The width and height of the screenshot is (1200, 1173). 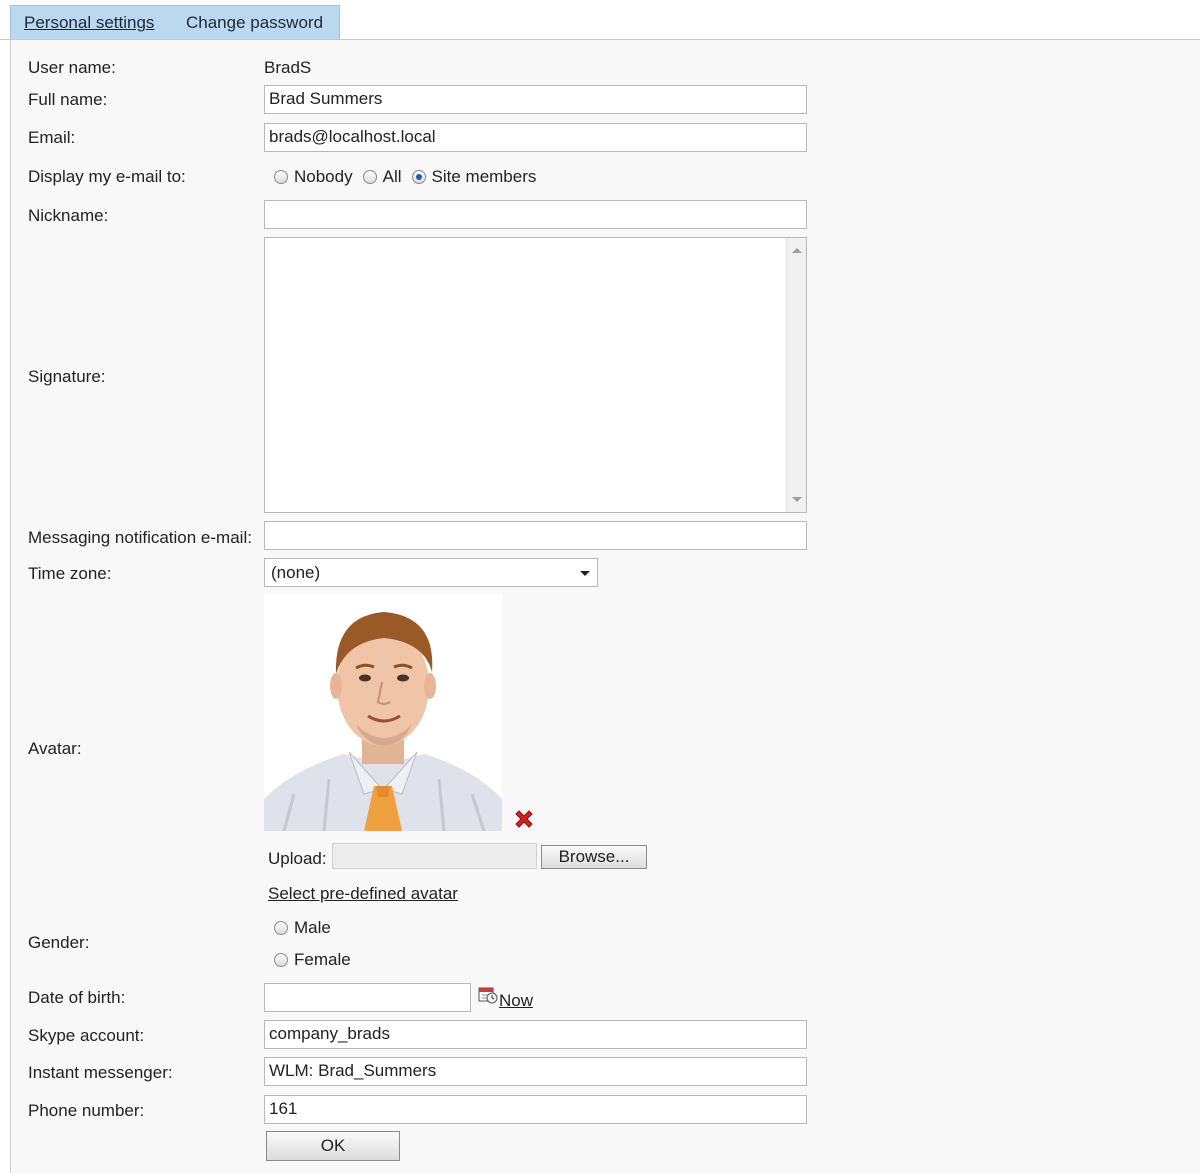 I want to click on skype-label: Skype account:, so click(x=86, y=1035).